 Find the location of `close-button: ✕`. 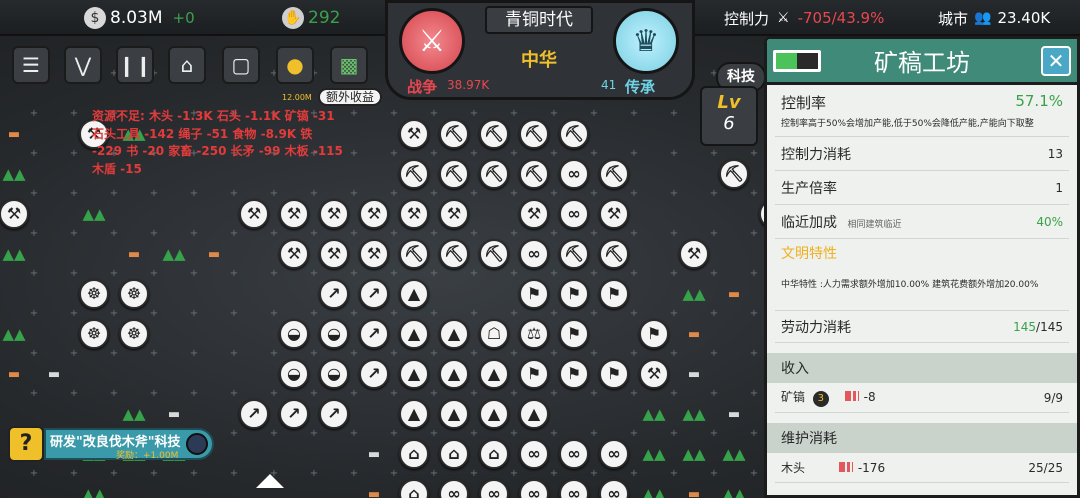

close-button: ✕ is located at coordinates (1056, 61).